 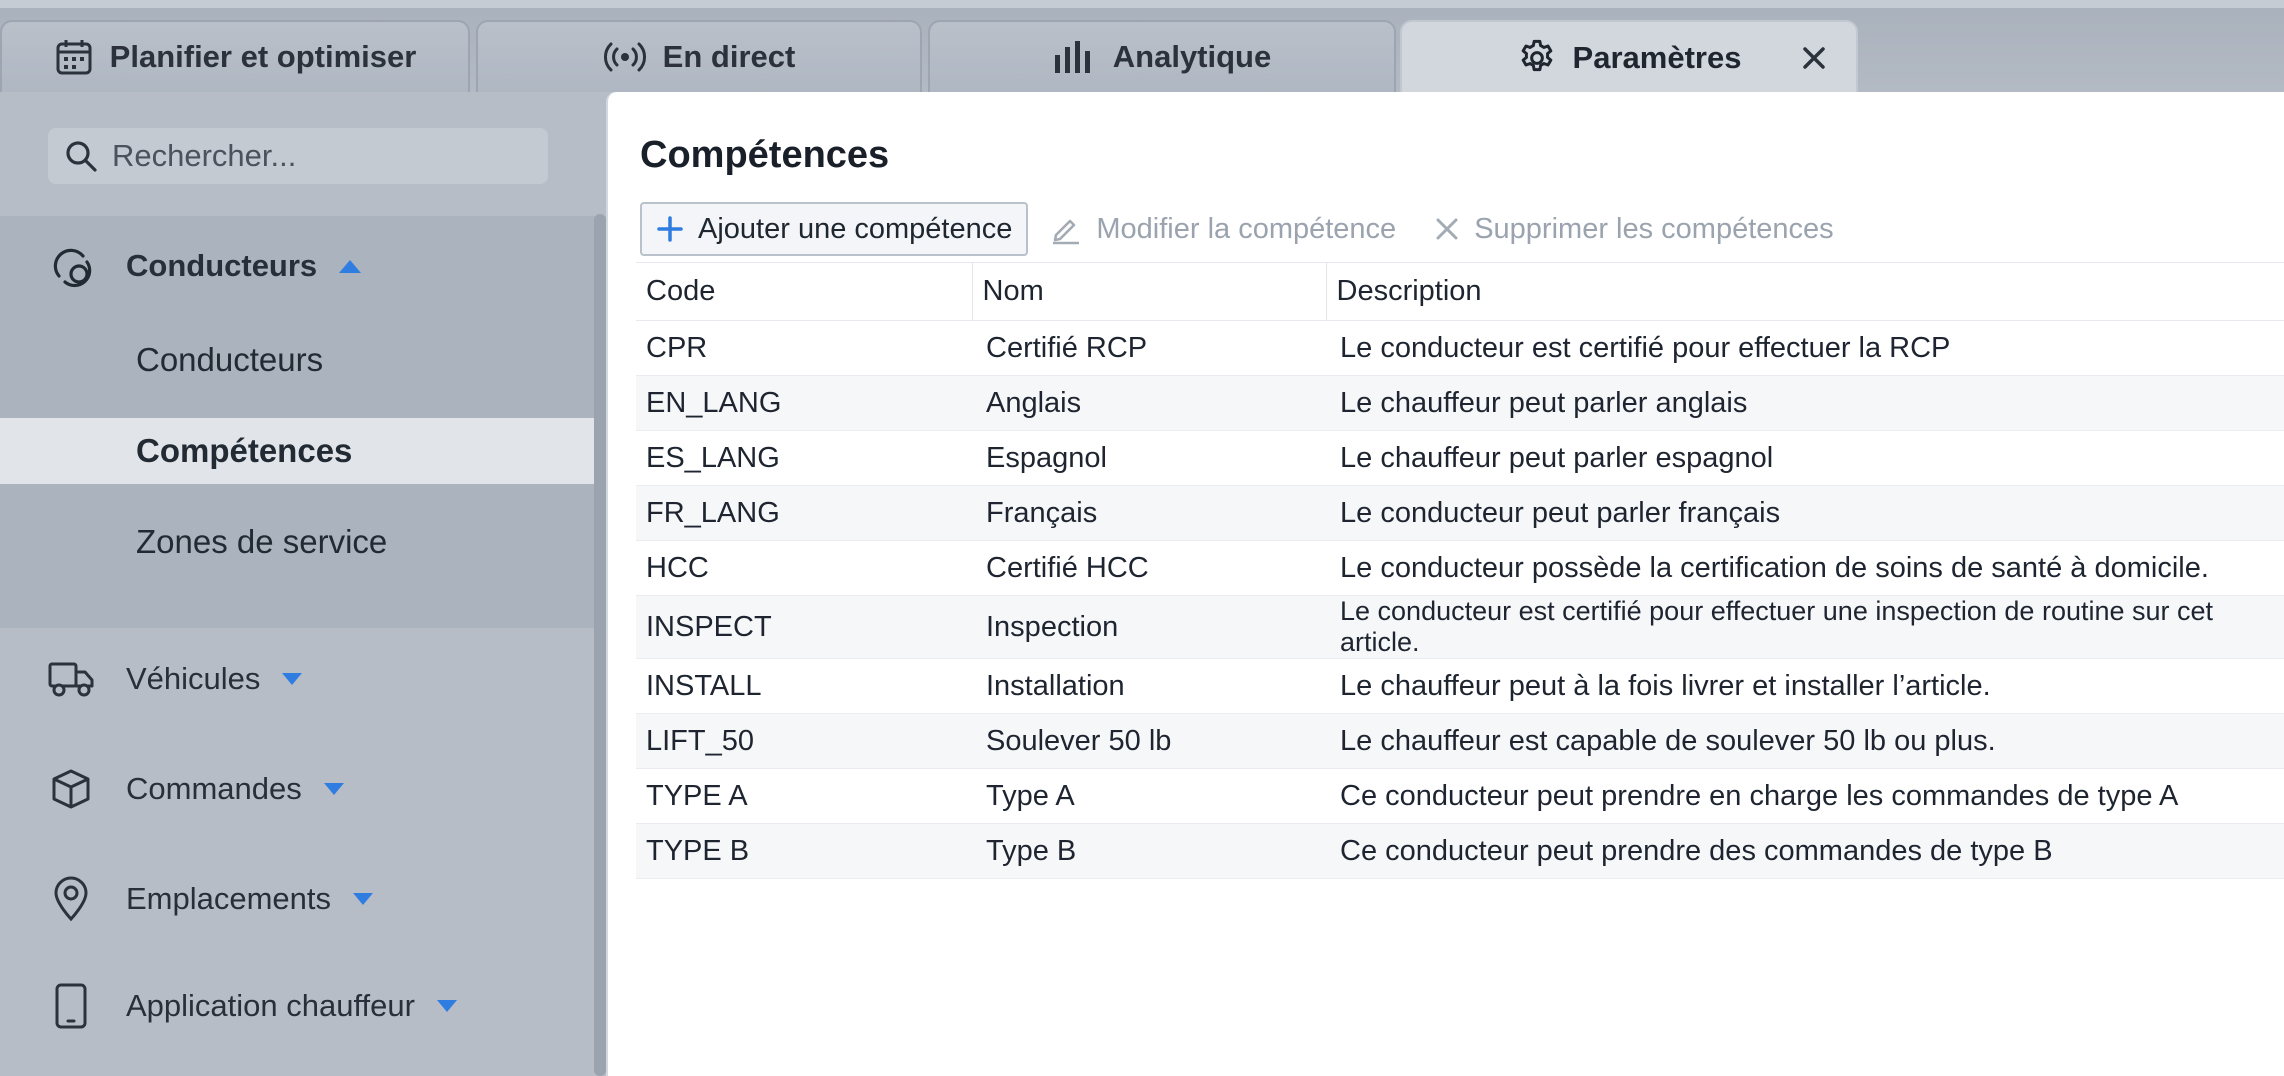 What do you see at coordinates (1149, 627) in the screenshot?
I see `cell-name: Inspection` at bounding box center [1149, 627].